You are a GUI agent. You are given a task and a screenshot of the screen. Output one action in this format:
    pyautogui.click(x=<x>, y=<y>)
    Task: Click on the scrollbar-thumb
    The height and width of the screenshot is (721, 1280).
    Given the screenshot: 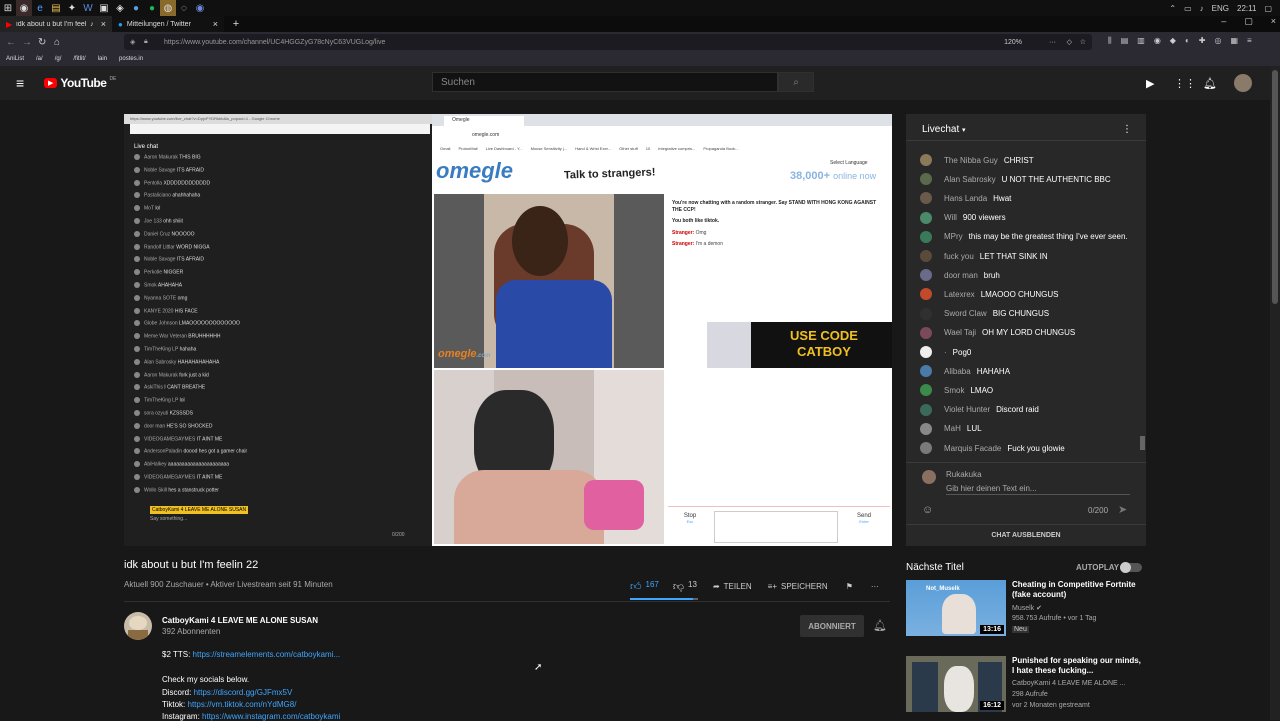 What is the action you would take?
    pyautogui.click(x=1275, y=187)
    